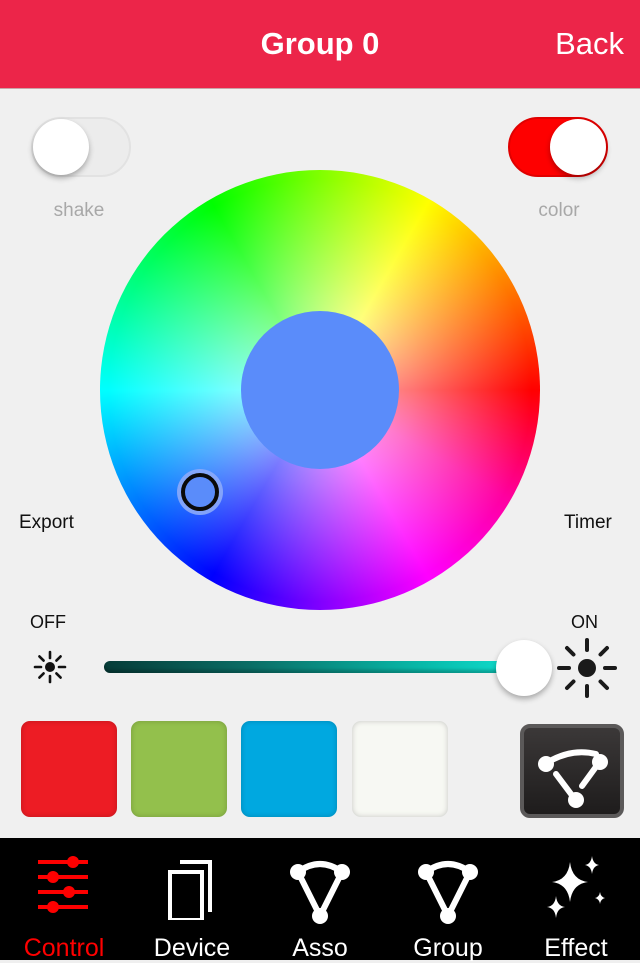 Image resolution: width=640 pixels, height=963 pixels. I want to click on tab-control: Control, so click(64, 900).